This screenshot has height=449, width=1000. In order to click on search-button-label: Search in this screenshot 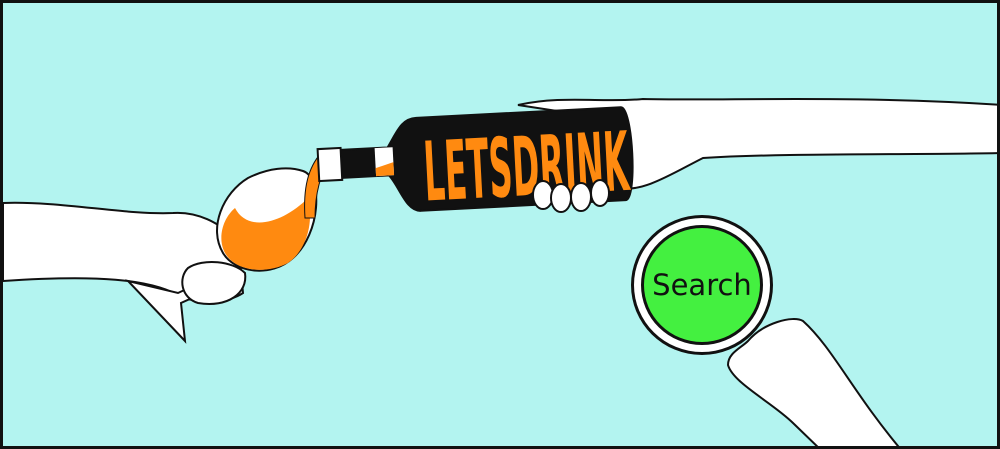, I will do `click(702, 285)`.